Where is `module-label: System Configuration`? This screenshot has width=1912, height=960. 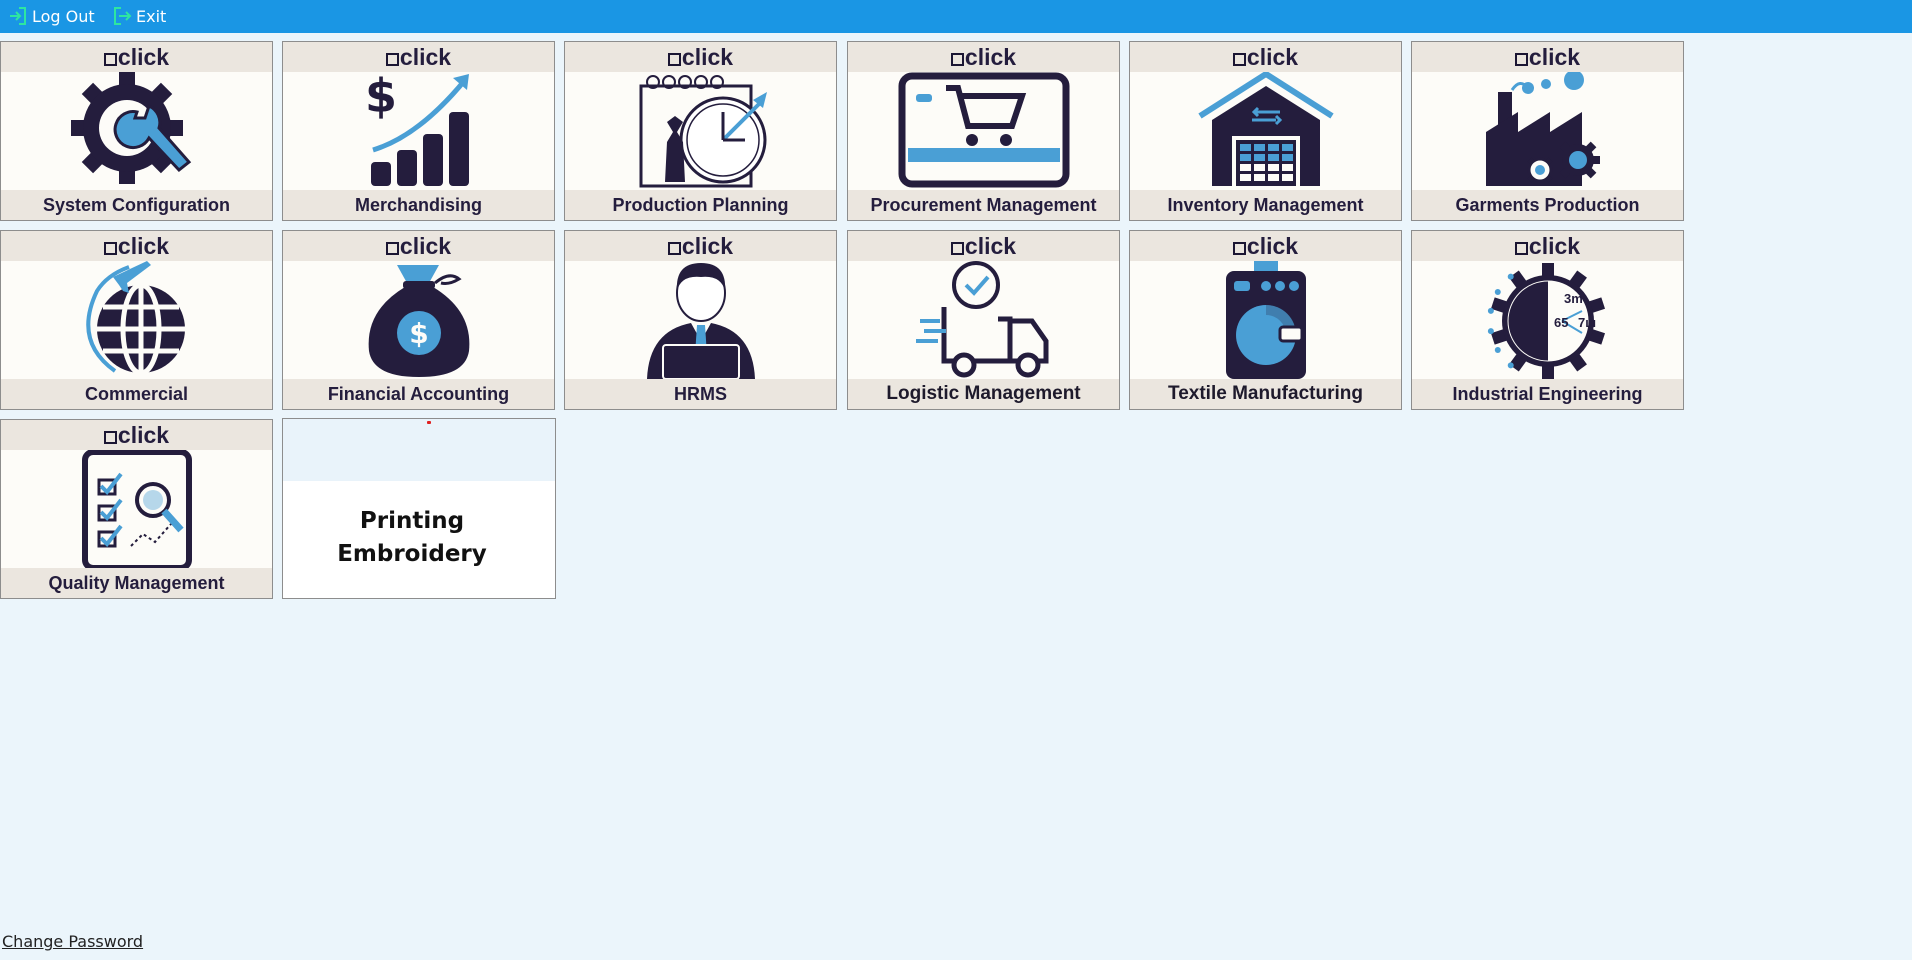
module-label: System Configuration is located at coordinates (136, 205).